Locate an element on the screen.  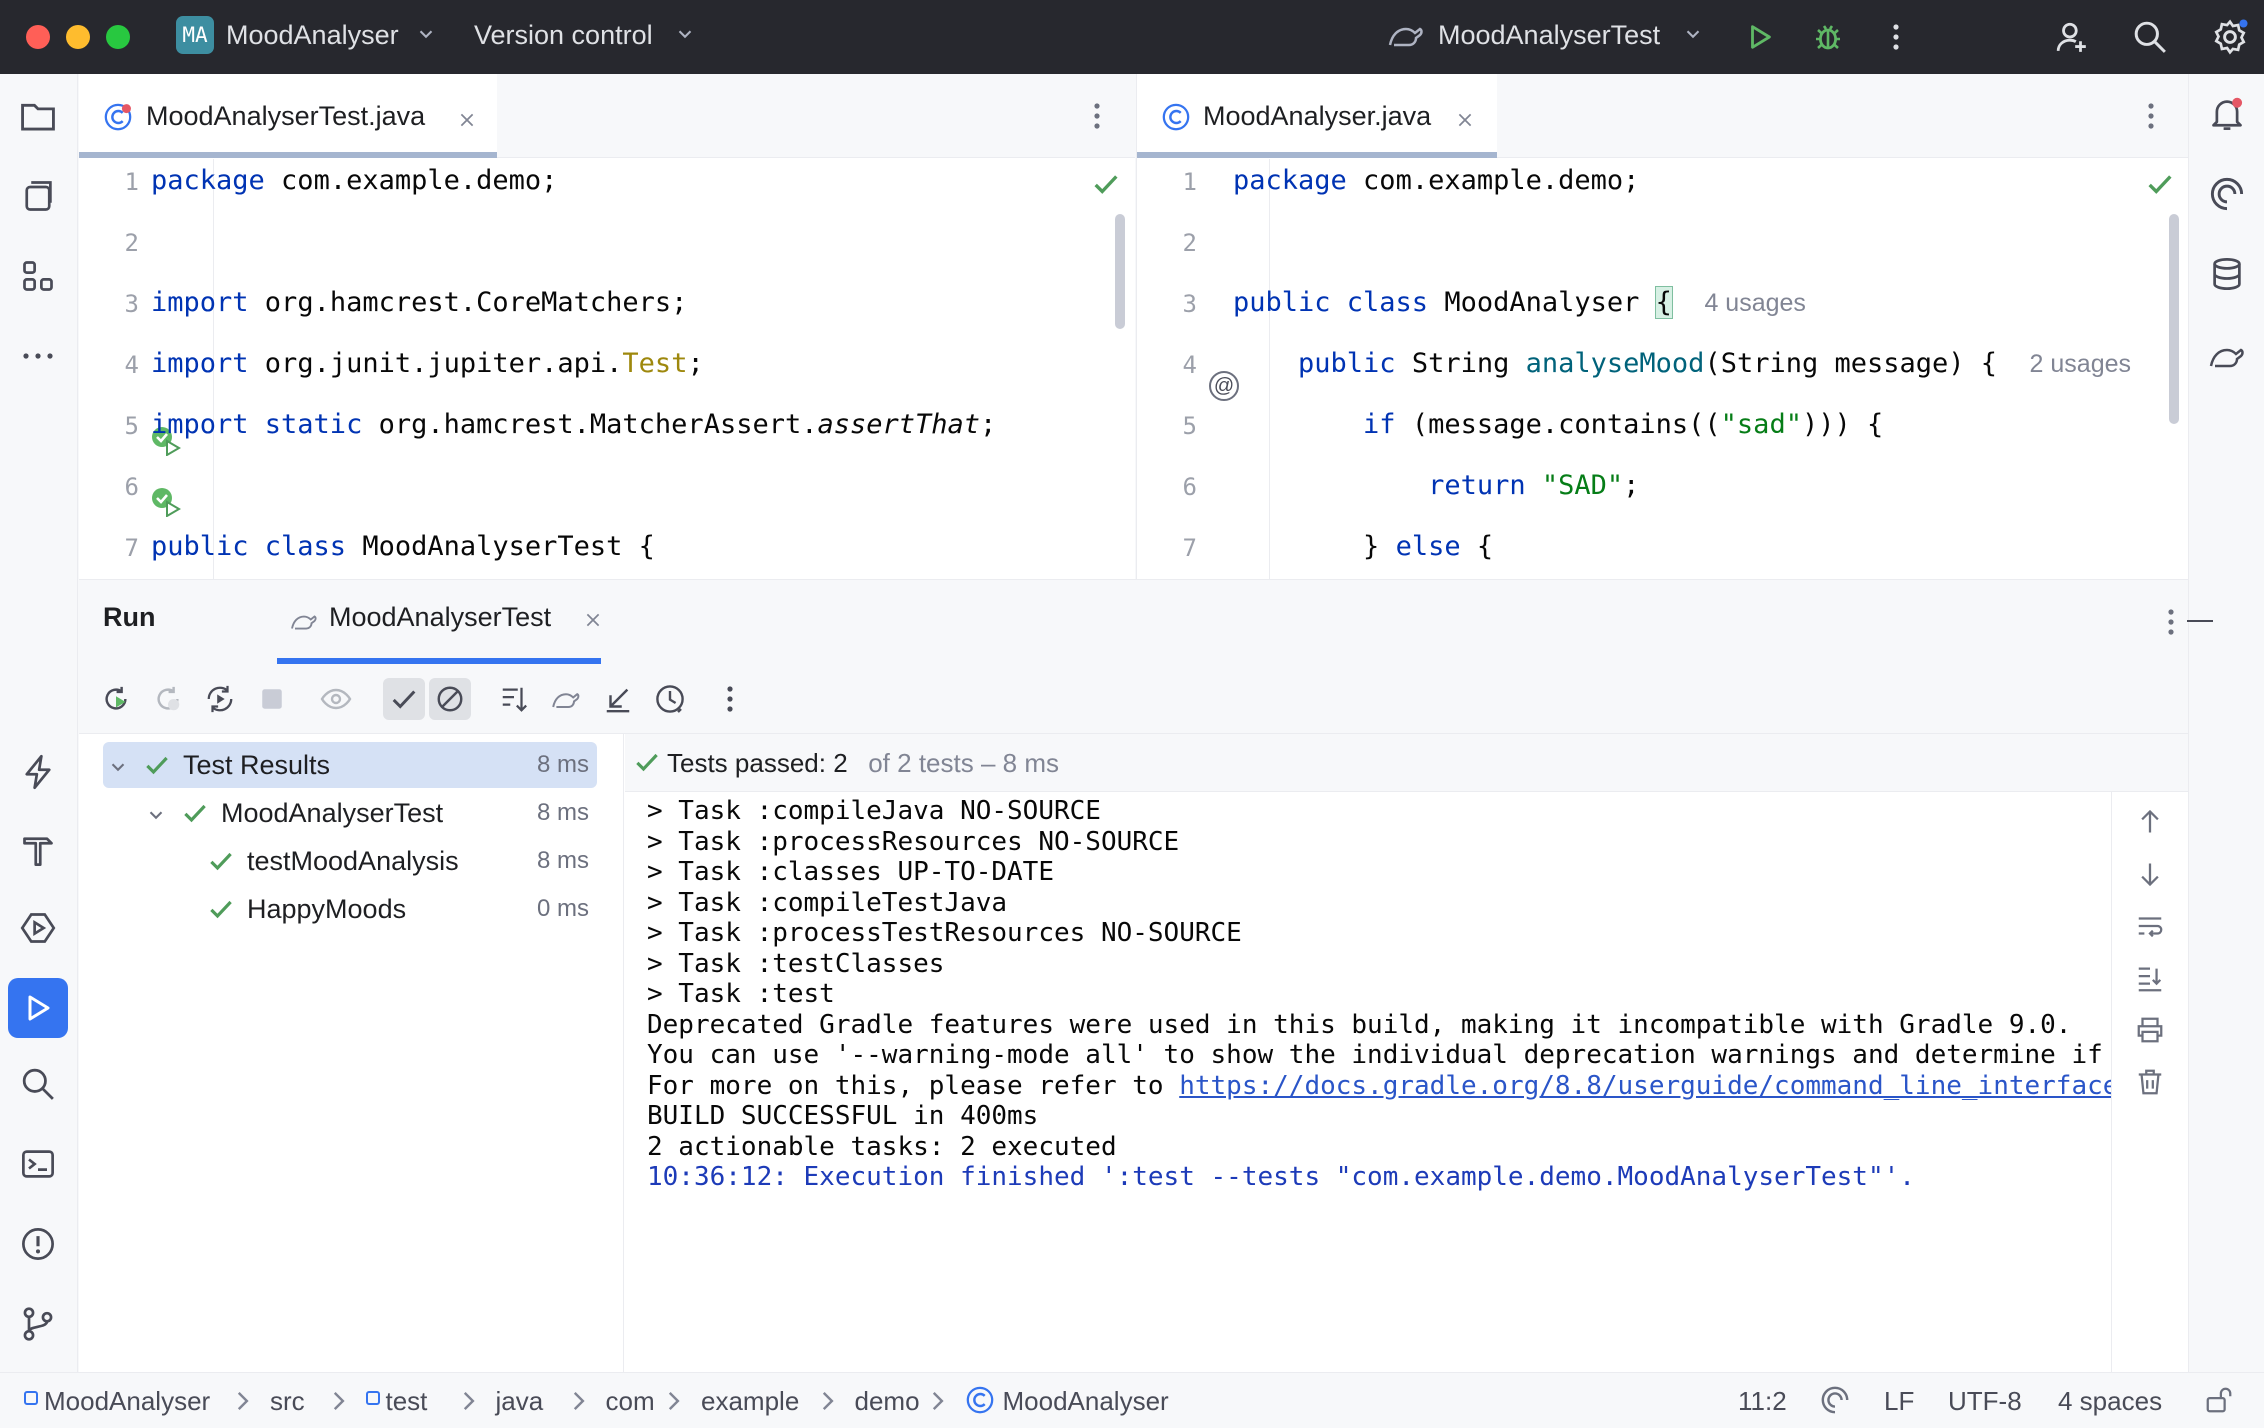
close-window-button is located at coordinates (38, 37).